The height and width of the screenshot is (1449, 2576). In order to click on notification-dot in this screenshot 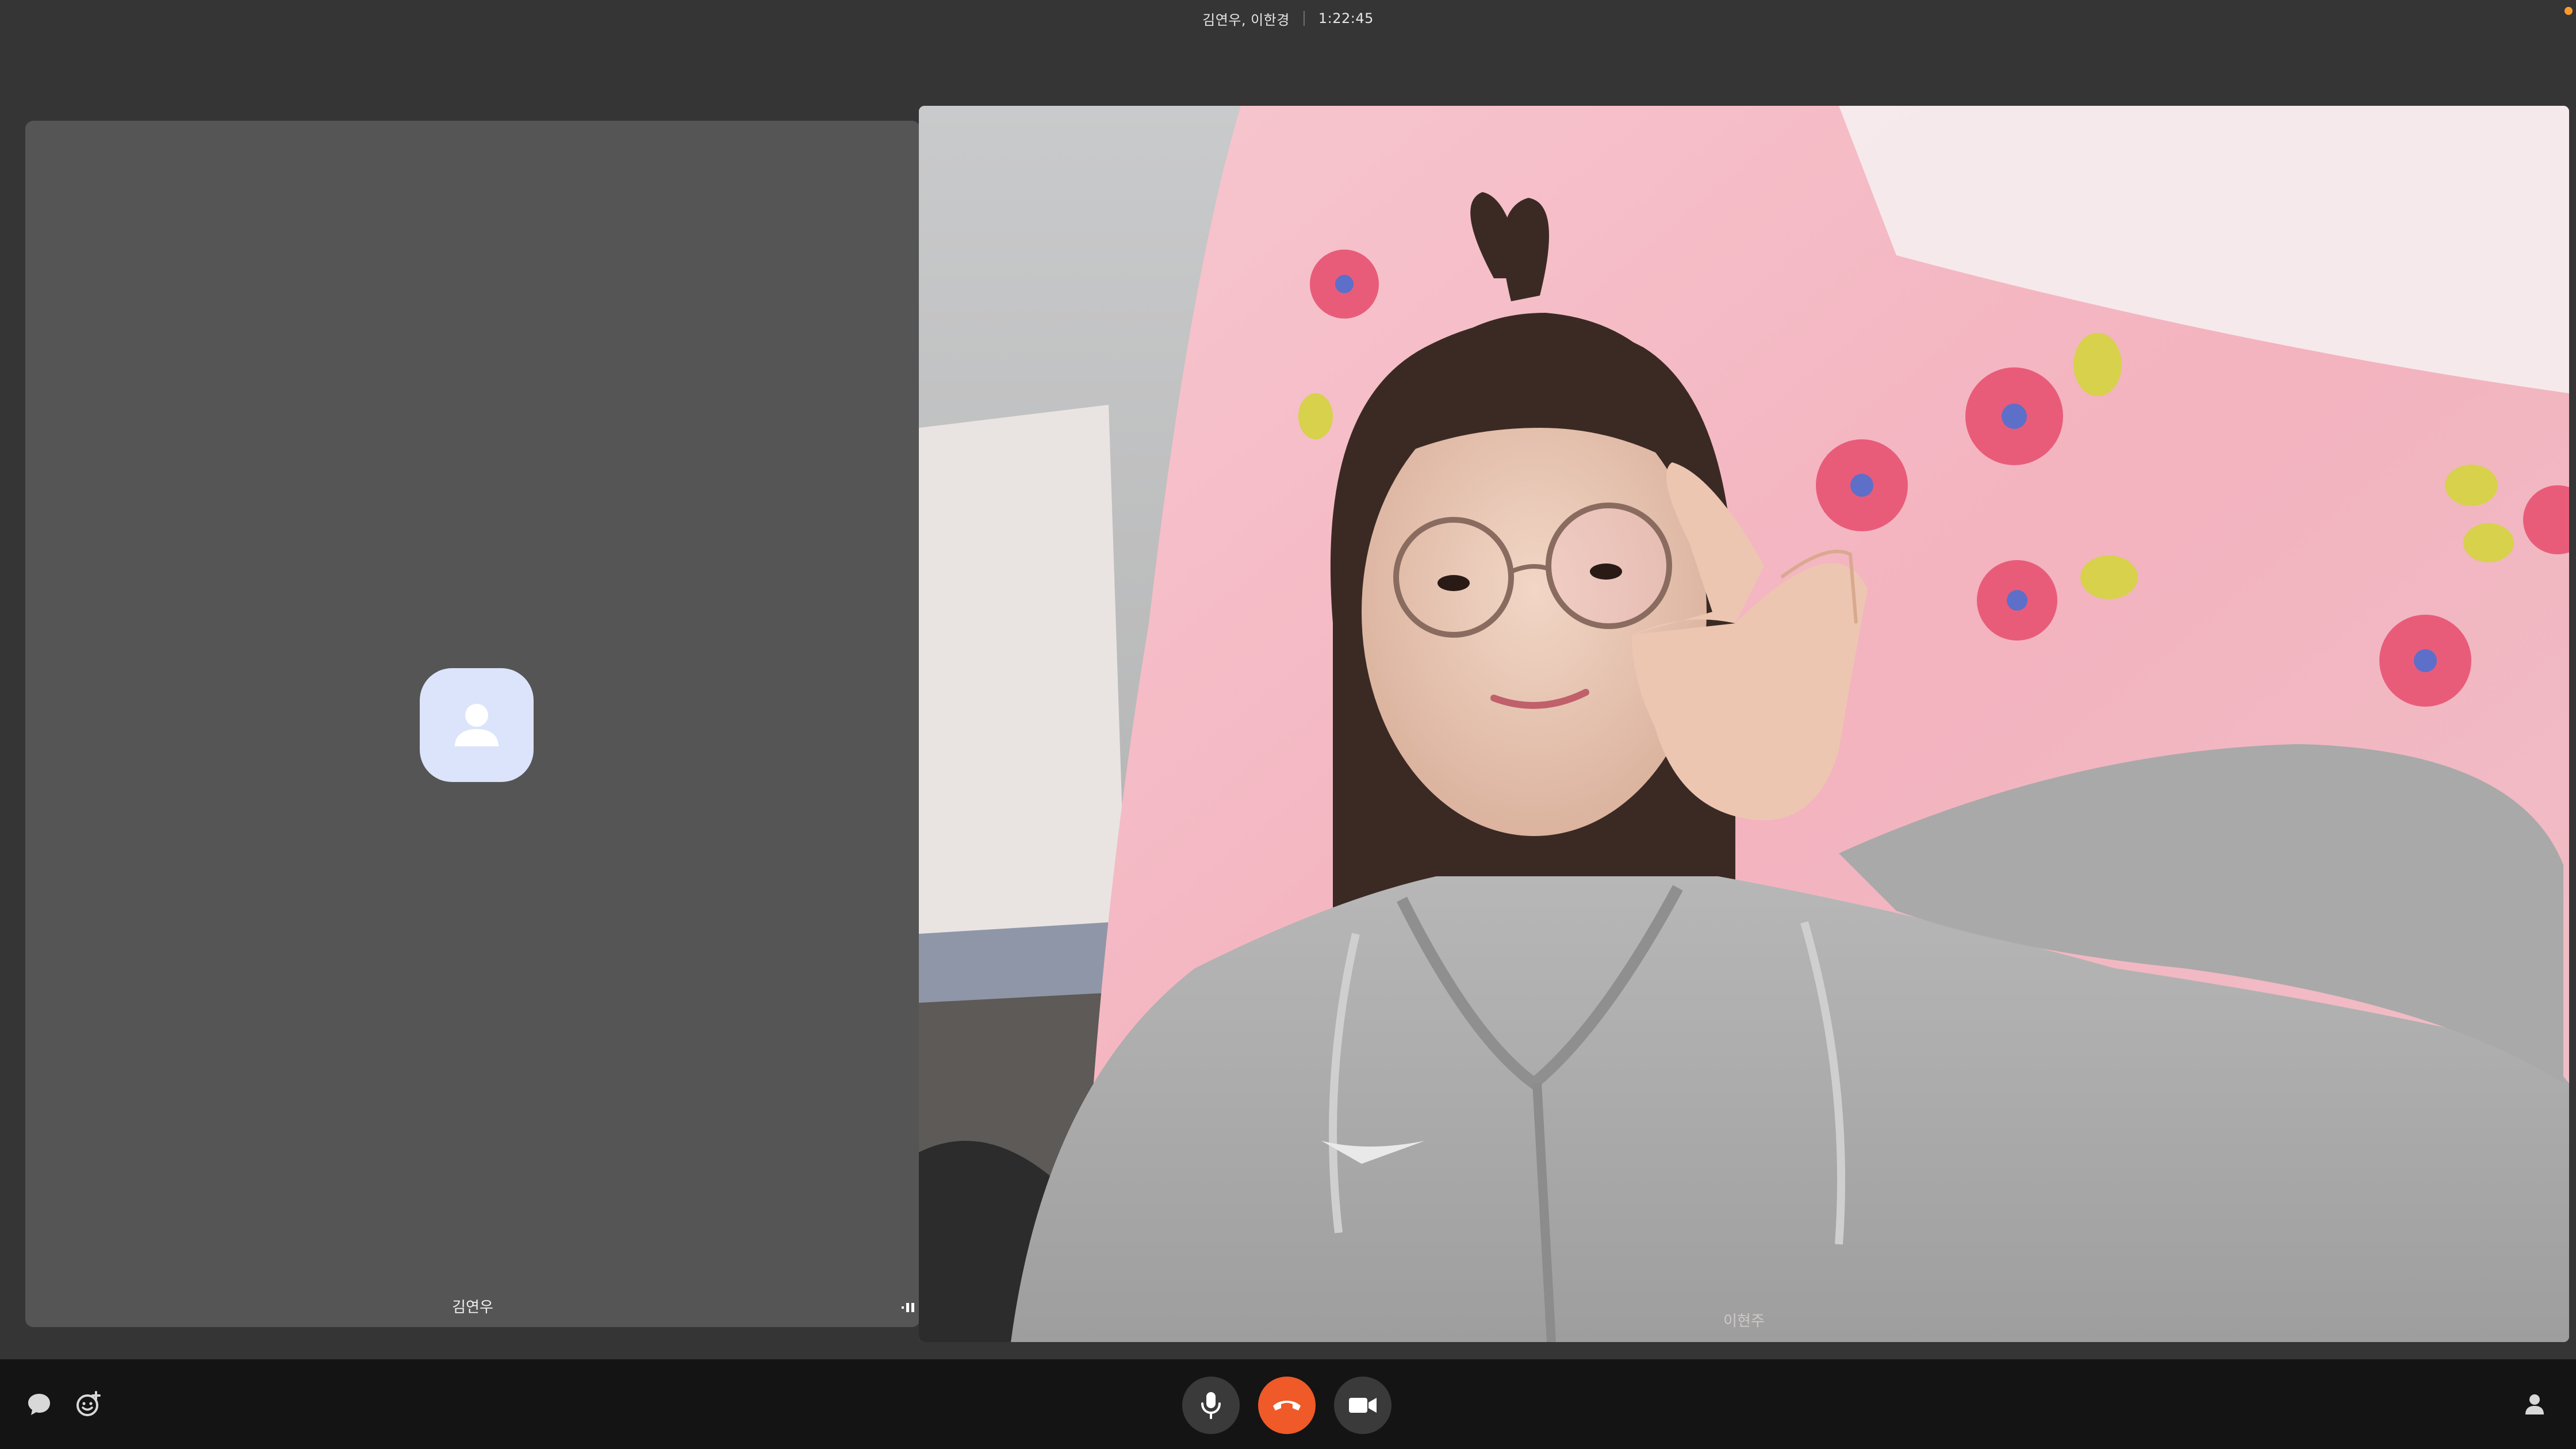, I will do `click(2568, 11)`.